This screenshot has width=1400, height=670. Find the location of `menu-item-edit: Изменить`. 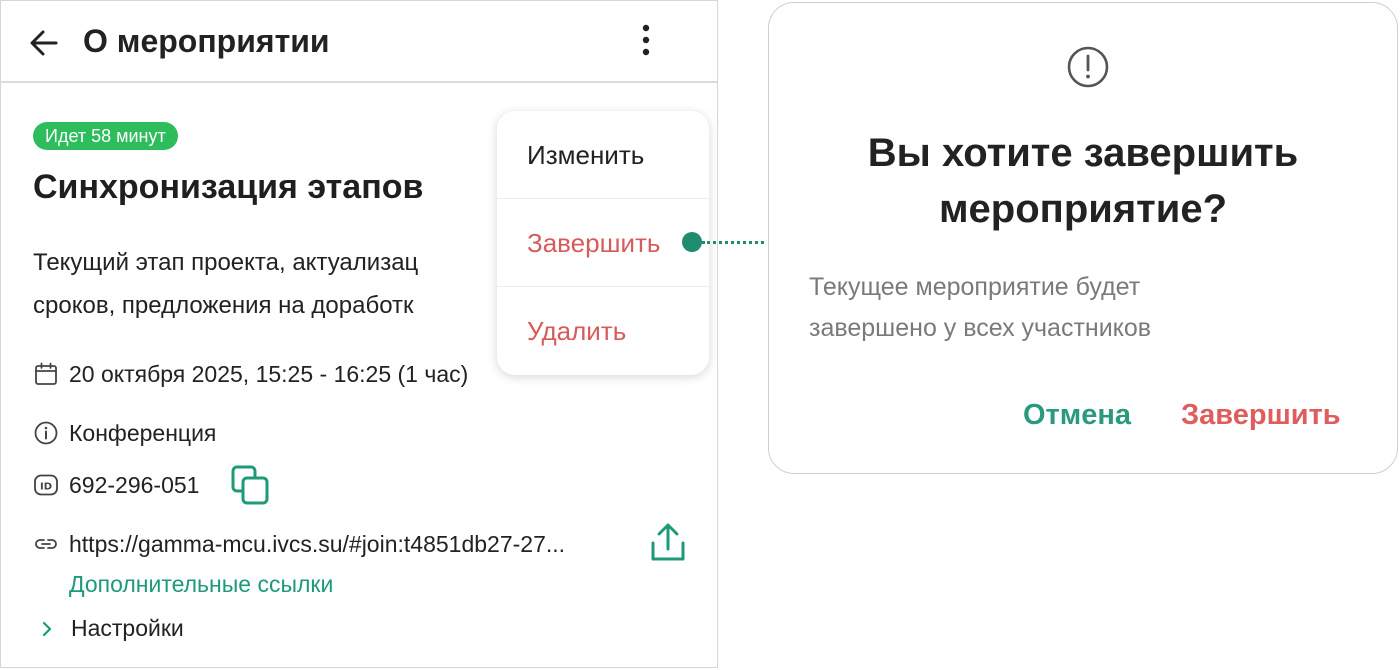

menu-item-edit: Изменить is located at coordinates (603, 155).